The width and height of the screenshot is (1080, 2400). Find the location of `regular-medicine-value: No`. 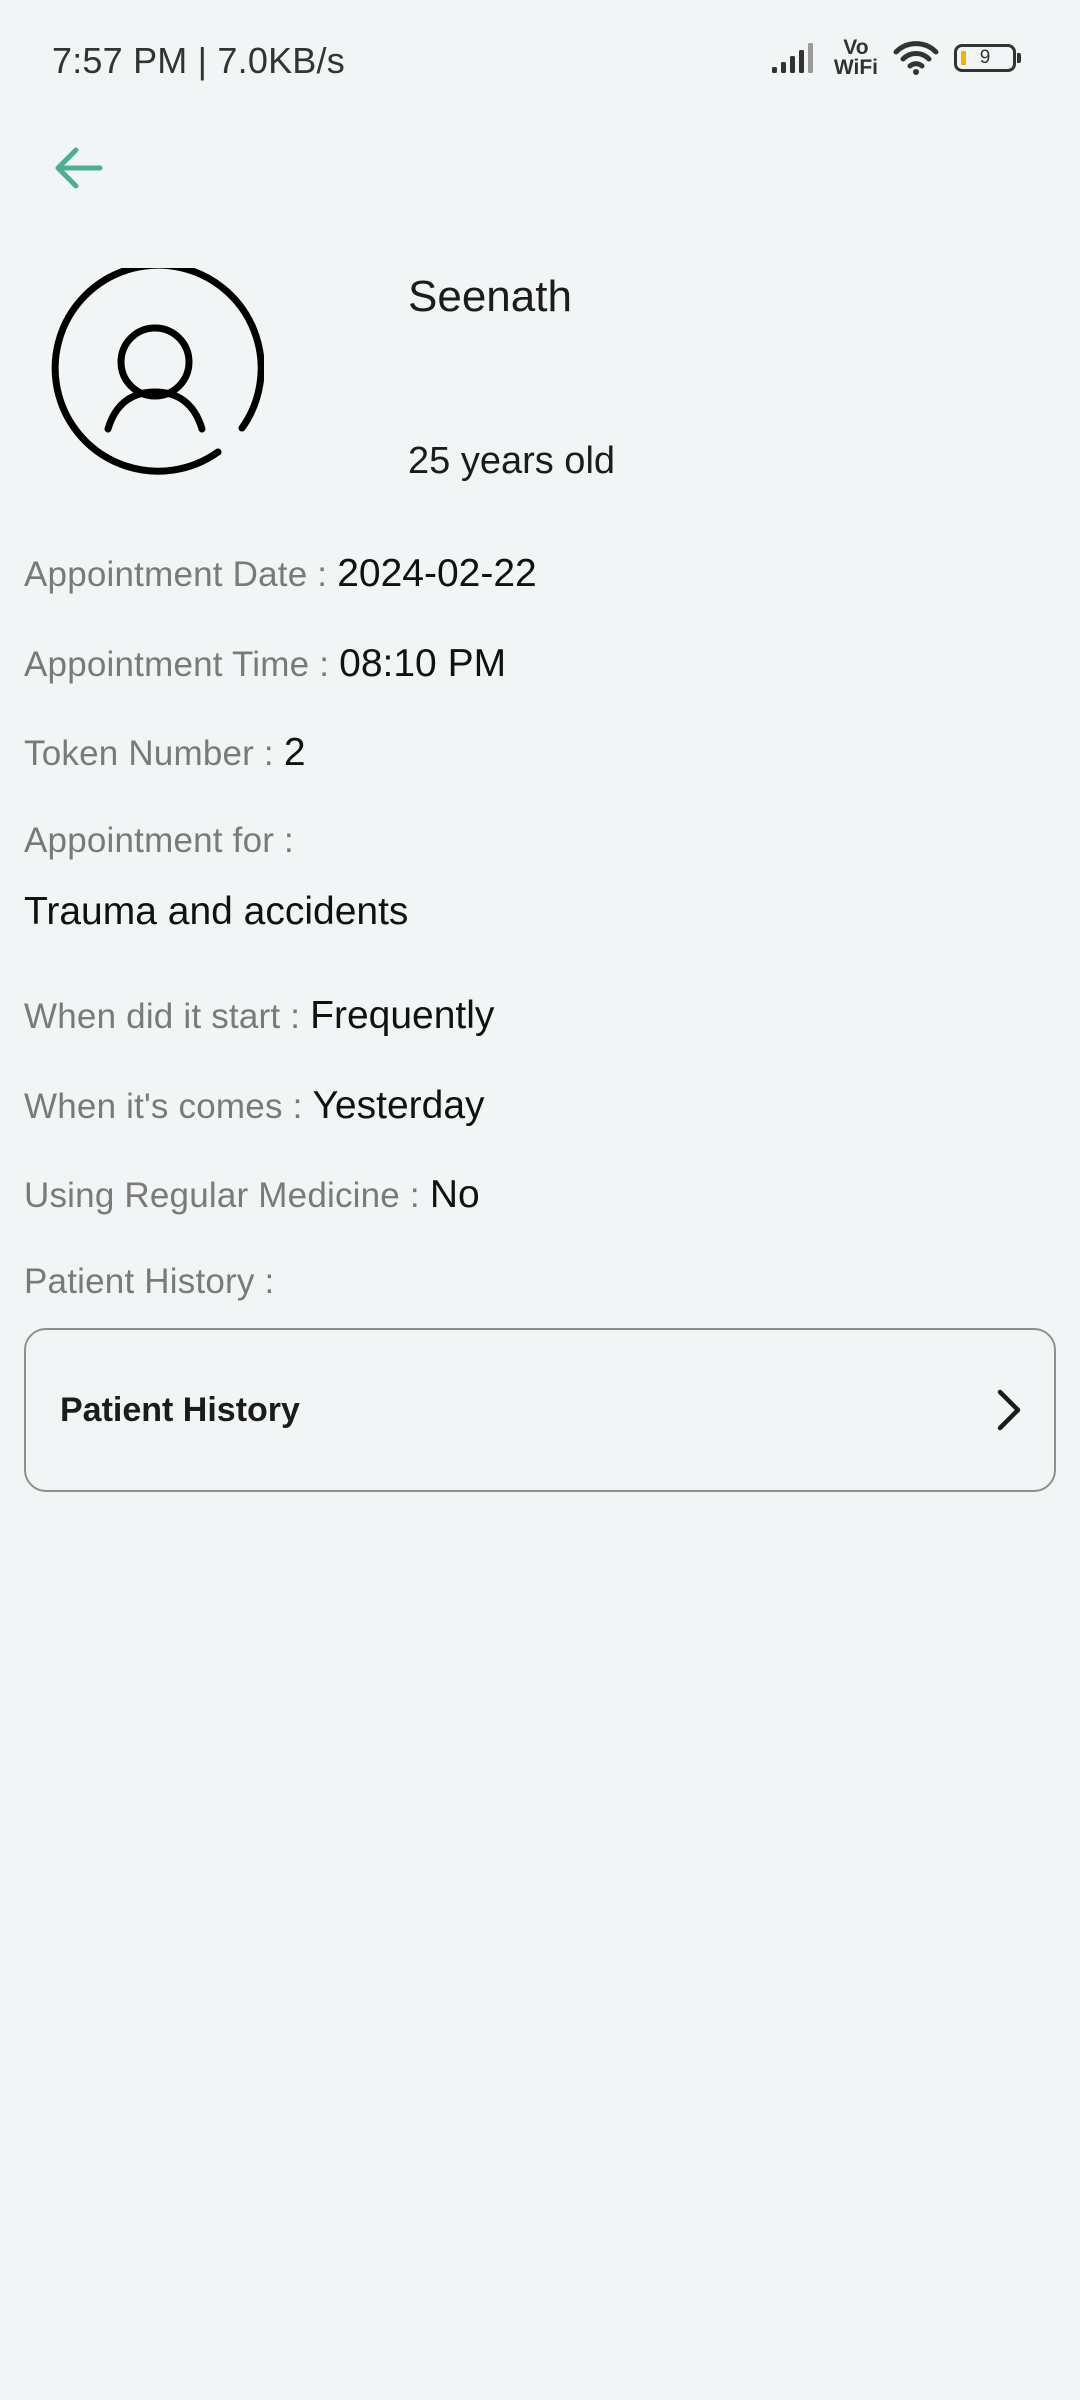

regular-medicine-value: No is located at coordinates (454, 1194).